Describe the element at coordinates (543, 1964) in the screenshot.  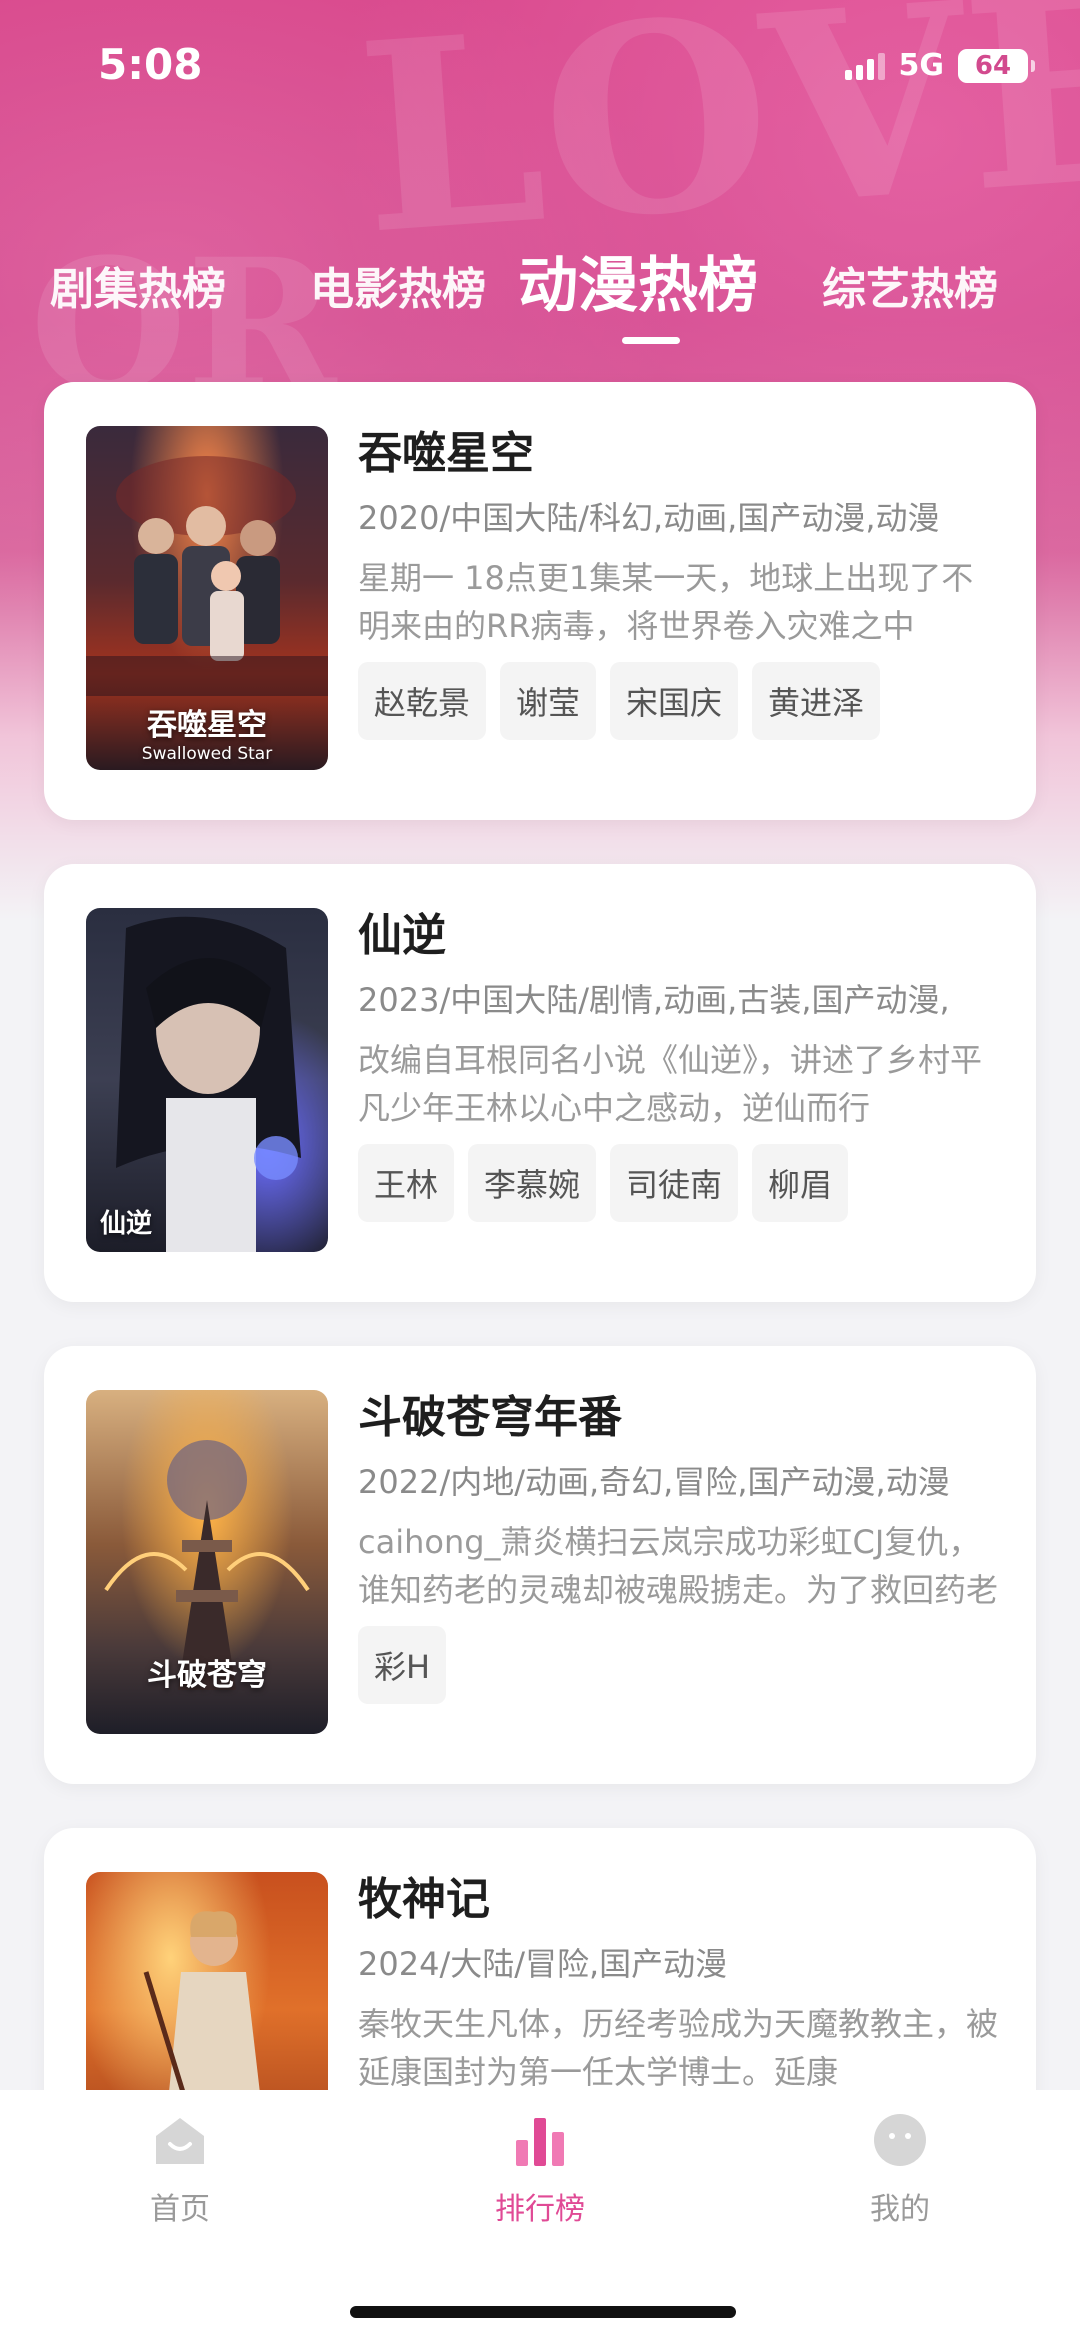
I see `item-meta: 2024/大陆/冒险,国产动漫` at that location.